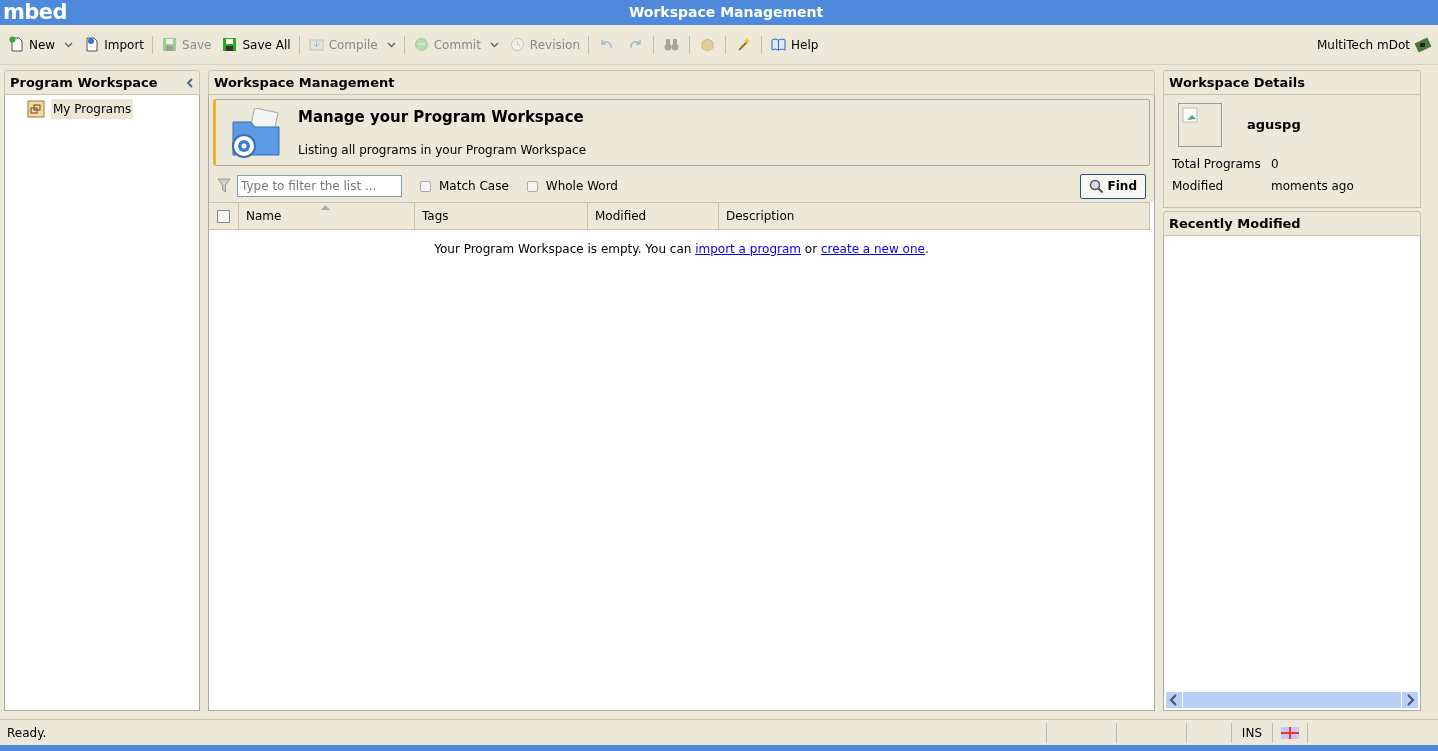  I want to click on search-icon, so click(1096, 186).